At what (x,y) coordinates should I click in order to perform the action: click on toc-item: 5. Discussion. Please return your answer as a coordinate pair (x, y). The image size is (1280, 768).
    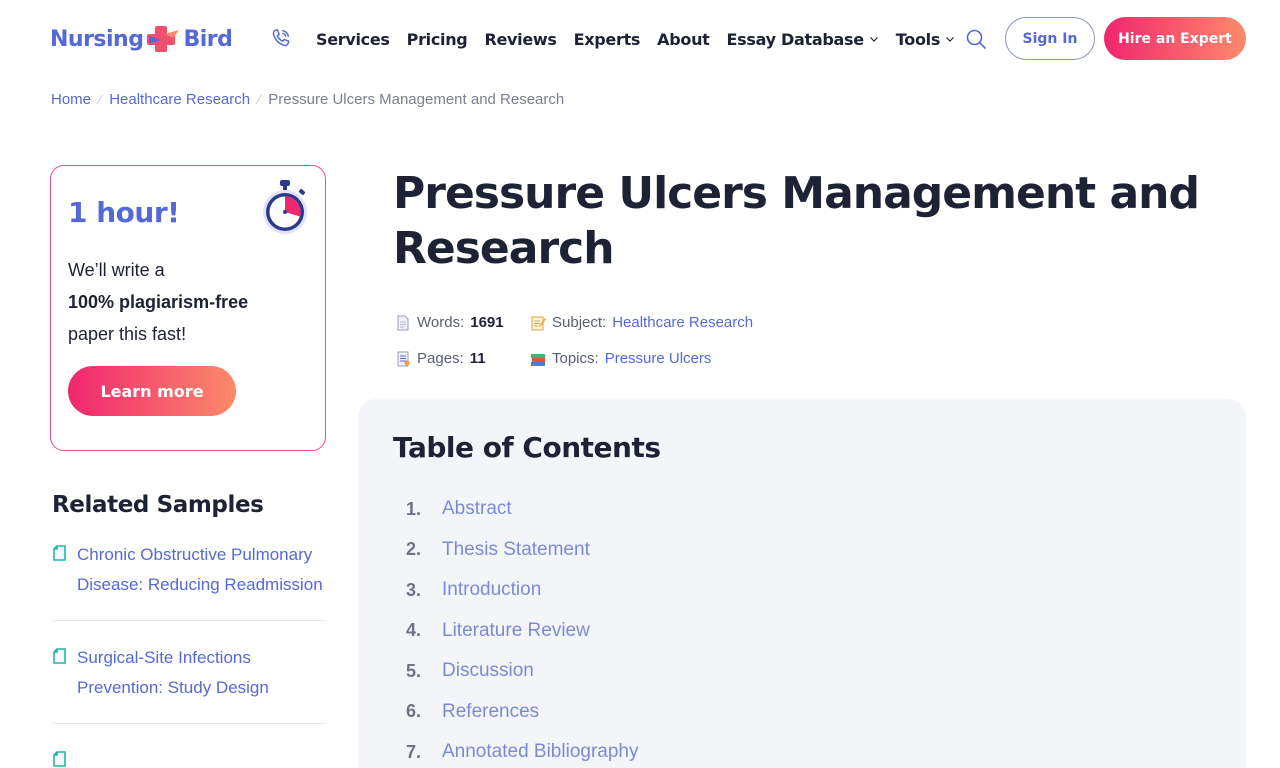
    Looking at the image, I should click on (522, 671).